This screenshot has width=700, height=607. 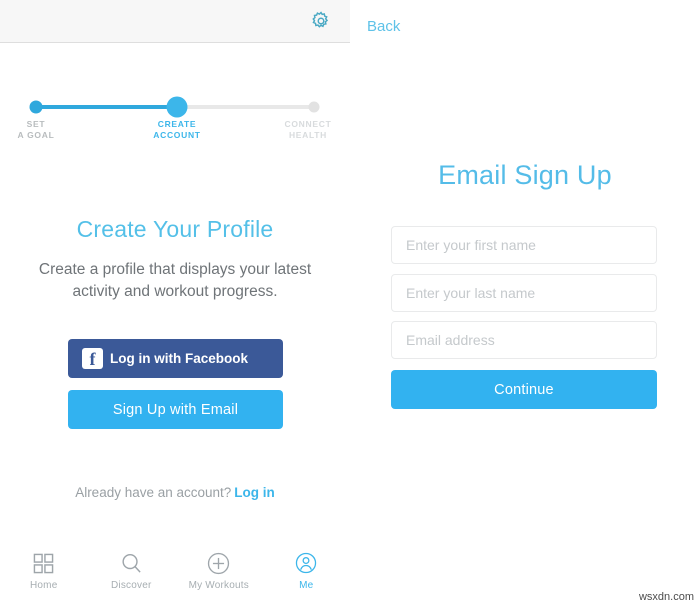 What do you see at coordinates (306, 585) in the screenshot?
I see `tab-me-label: Me` at bounding box center [306, 585].